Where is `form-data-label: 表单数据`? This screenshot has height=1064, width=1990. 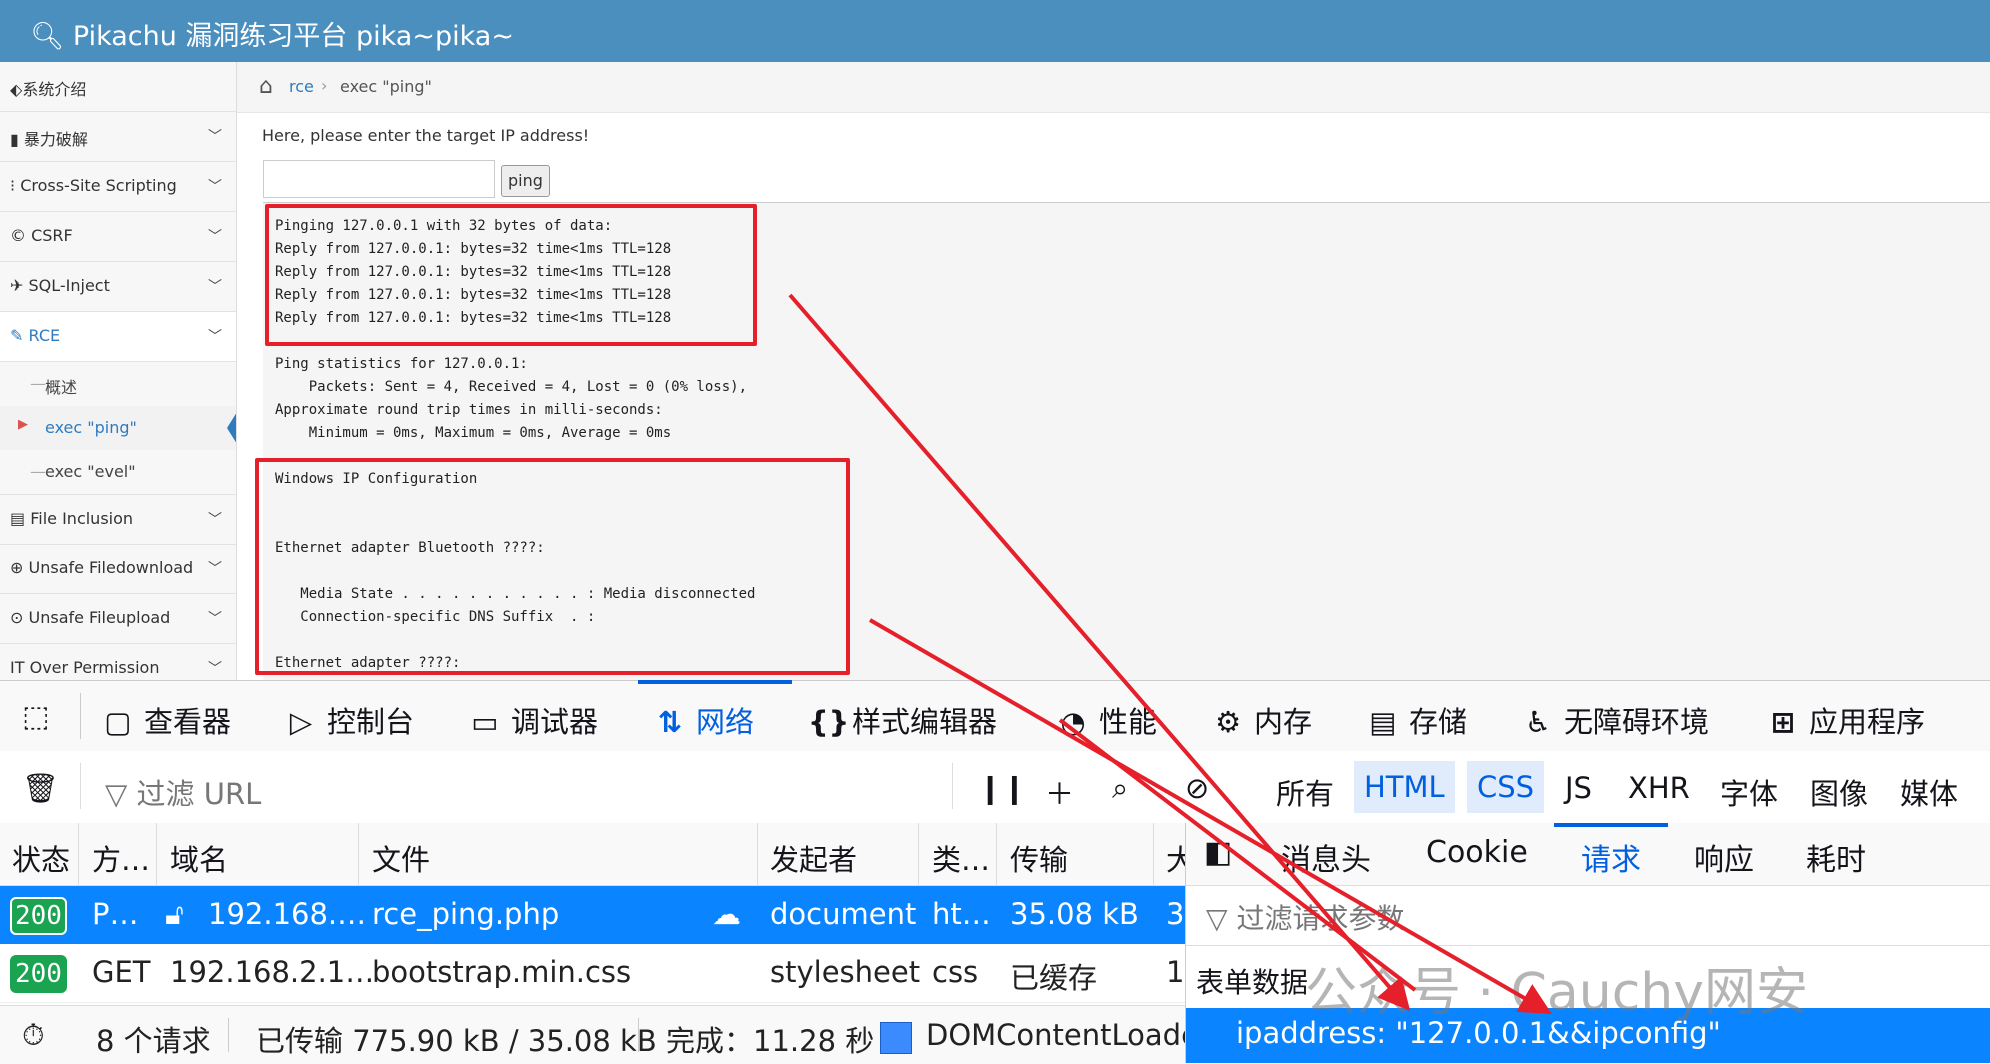
form-data-label: 表单数据 is located at coordinates (1252, 982).